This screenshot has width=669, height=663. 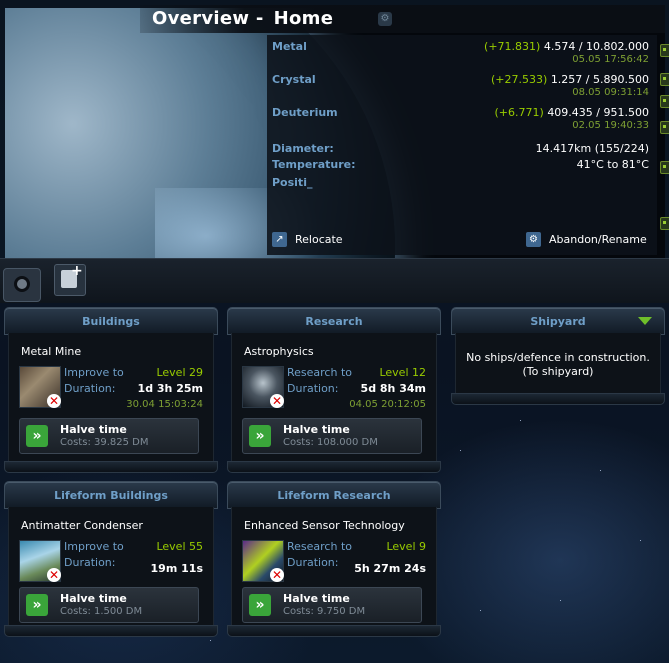 What do you see at coordinates (596, 46) in the screenshot?
I see `resource-amount: 4.574 / 10.802.000` at bounding box center [596, 46].